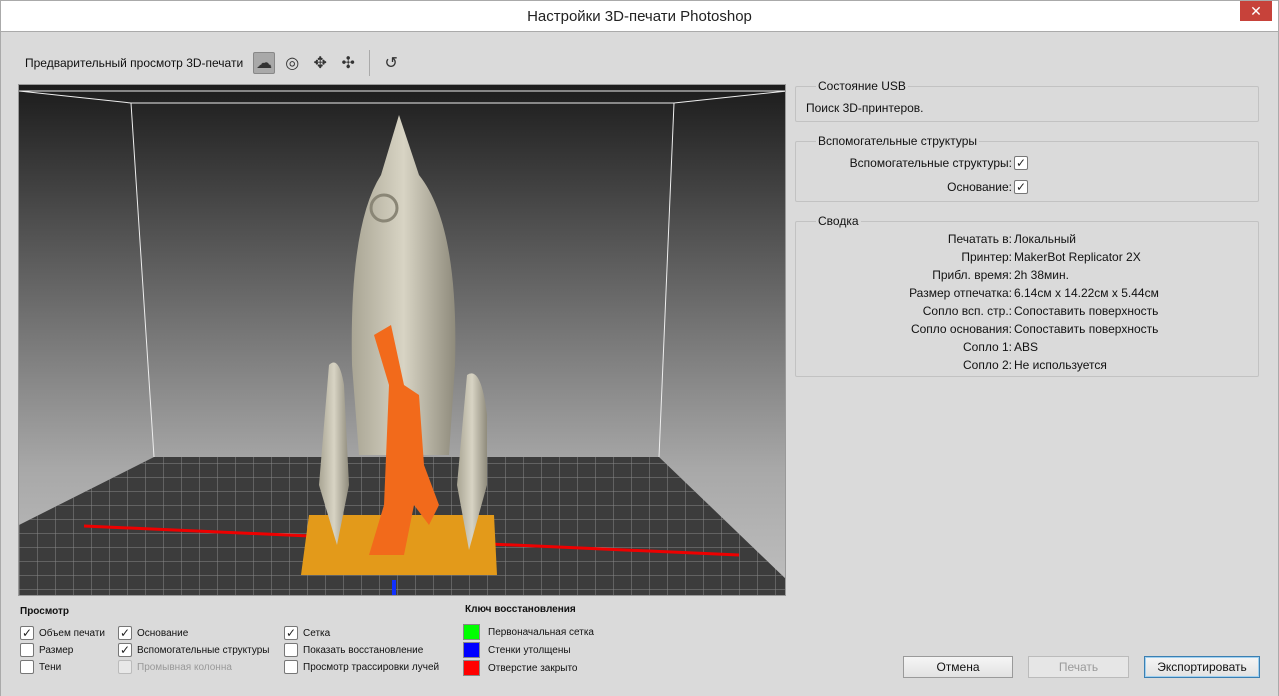 The width and height of the screenshot is (1279, 696). Describe the element at coordinates (930, 163) in the screenshot. I see `supports-label: Вспомогательные структуры:` at that location.